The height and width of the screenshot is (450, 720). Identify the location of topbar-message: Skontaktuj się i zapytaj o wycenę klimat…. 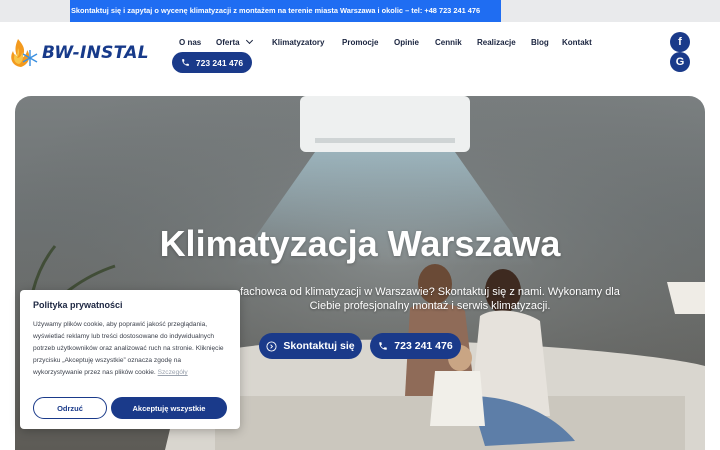
(285, 11).